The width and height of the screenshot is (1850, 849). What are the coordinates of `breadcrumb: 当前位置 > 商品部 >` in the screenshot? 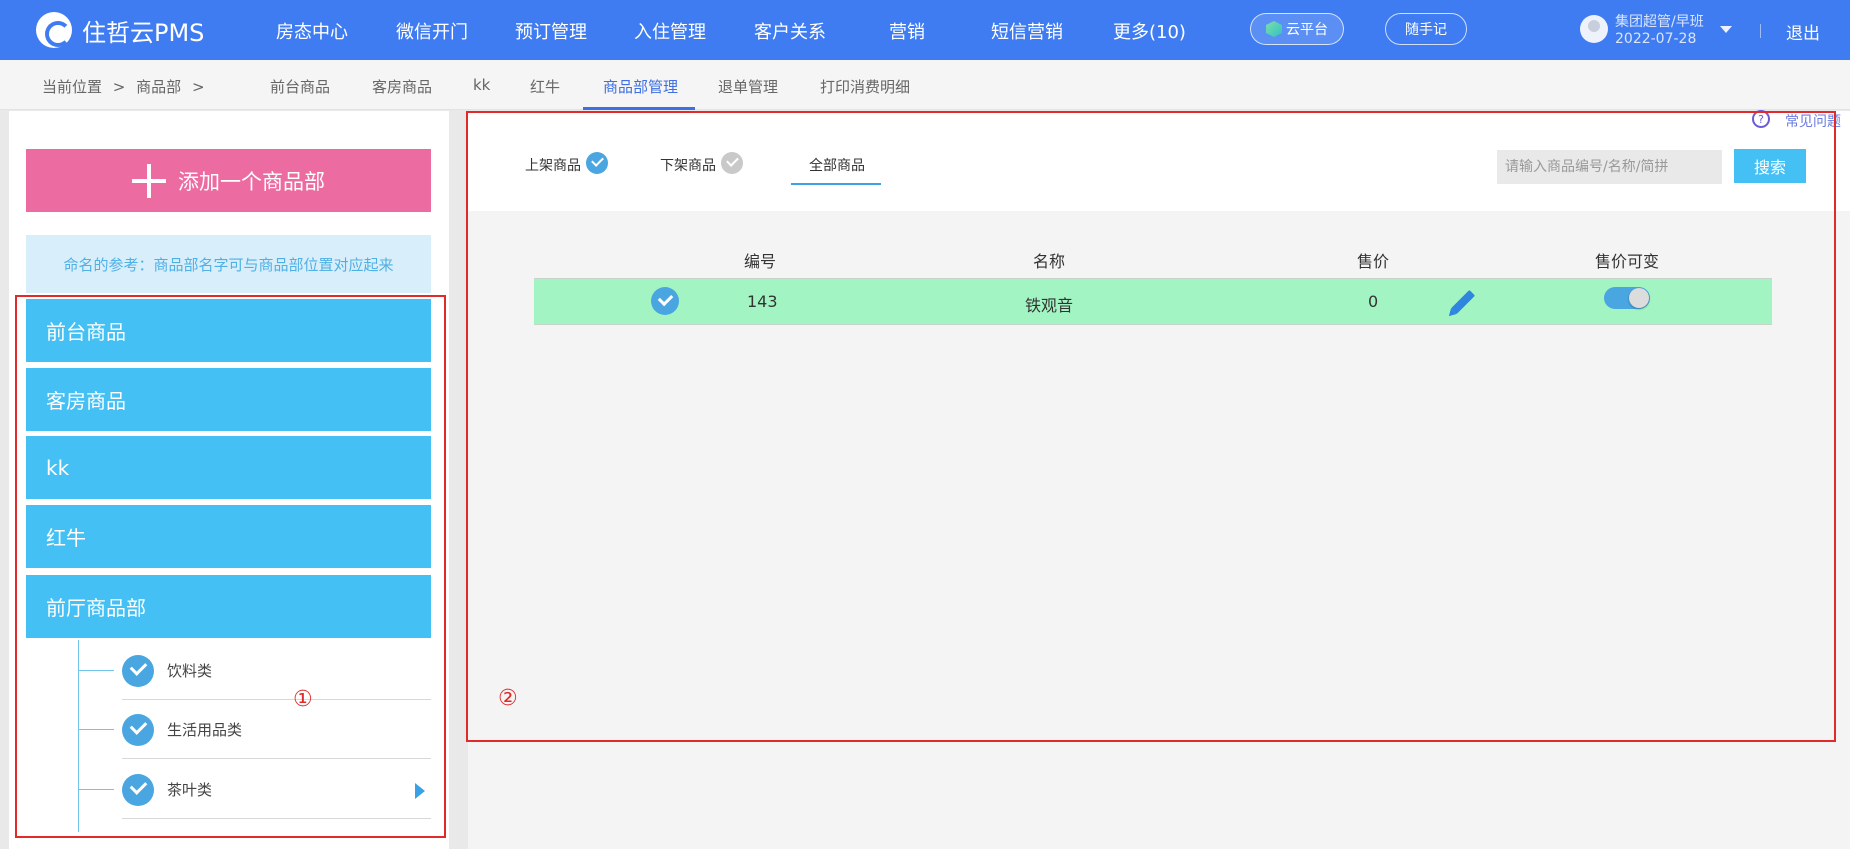 It's located at (126, 86).